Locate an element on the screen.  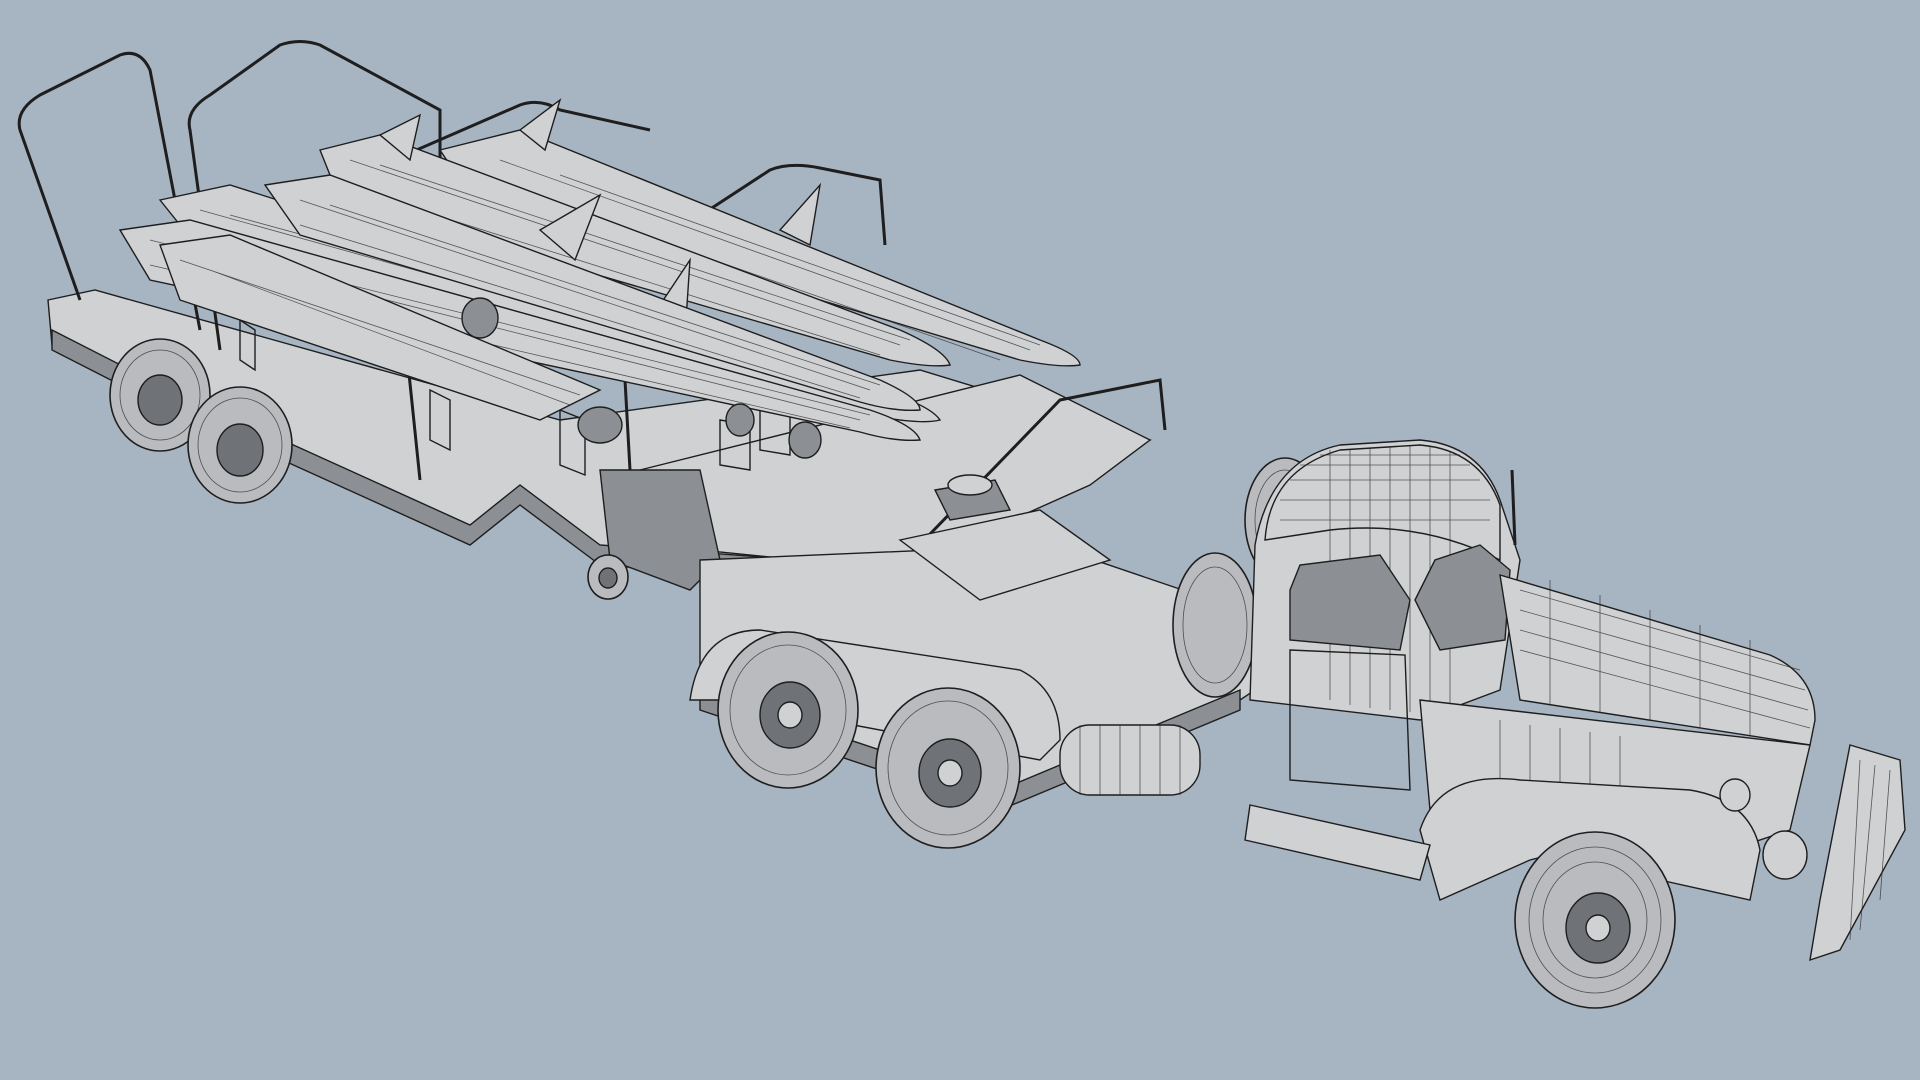
missile-nozzle is located at coordinates (600, 425).